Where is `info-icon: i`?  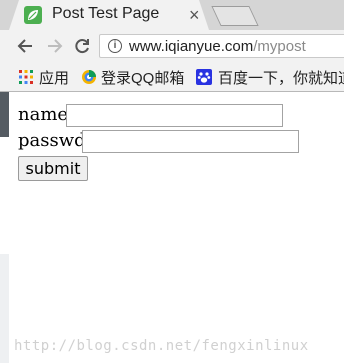 info-icon: i is located at coordinates (115, 46).